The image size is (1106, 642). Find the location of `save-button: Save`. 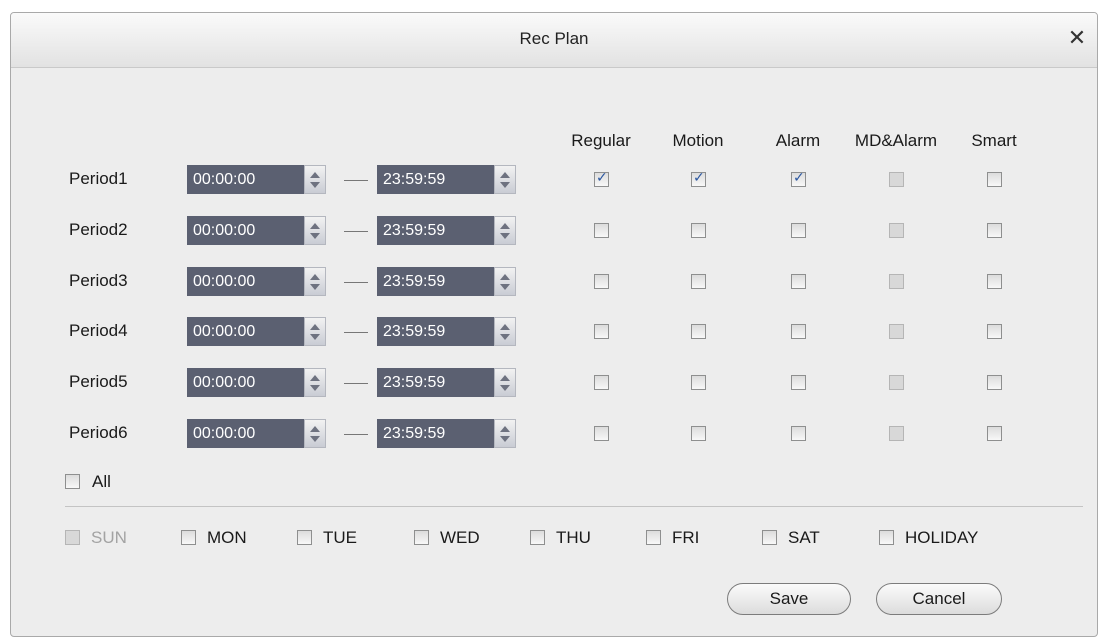

save-button: Save is located at coordinates (789, 599).